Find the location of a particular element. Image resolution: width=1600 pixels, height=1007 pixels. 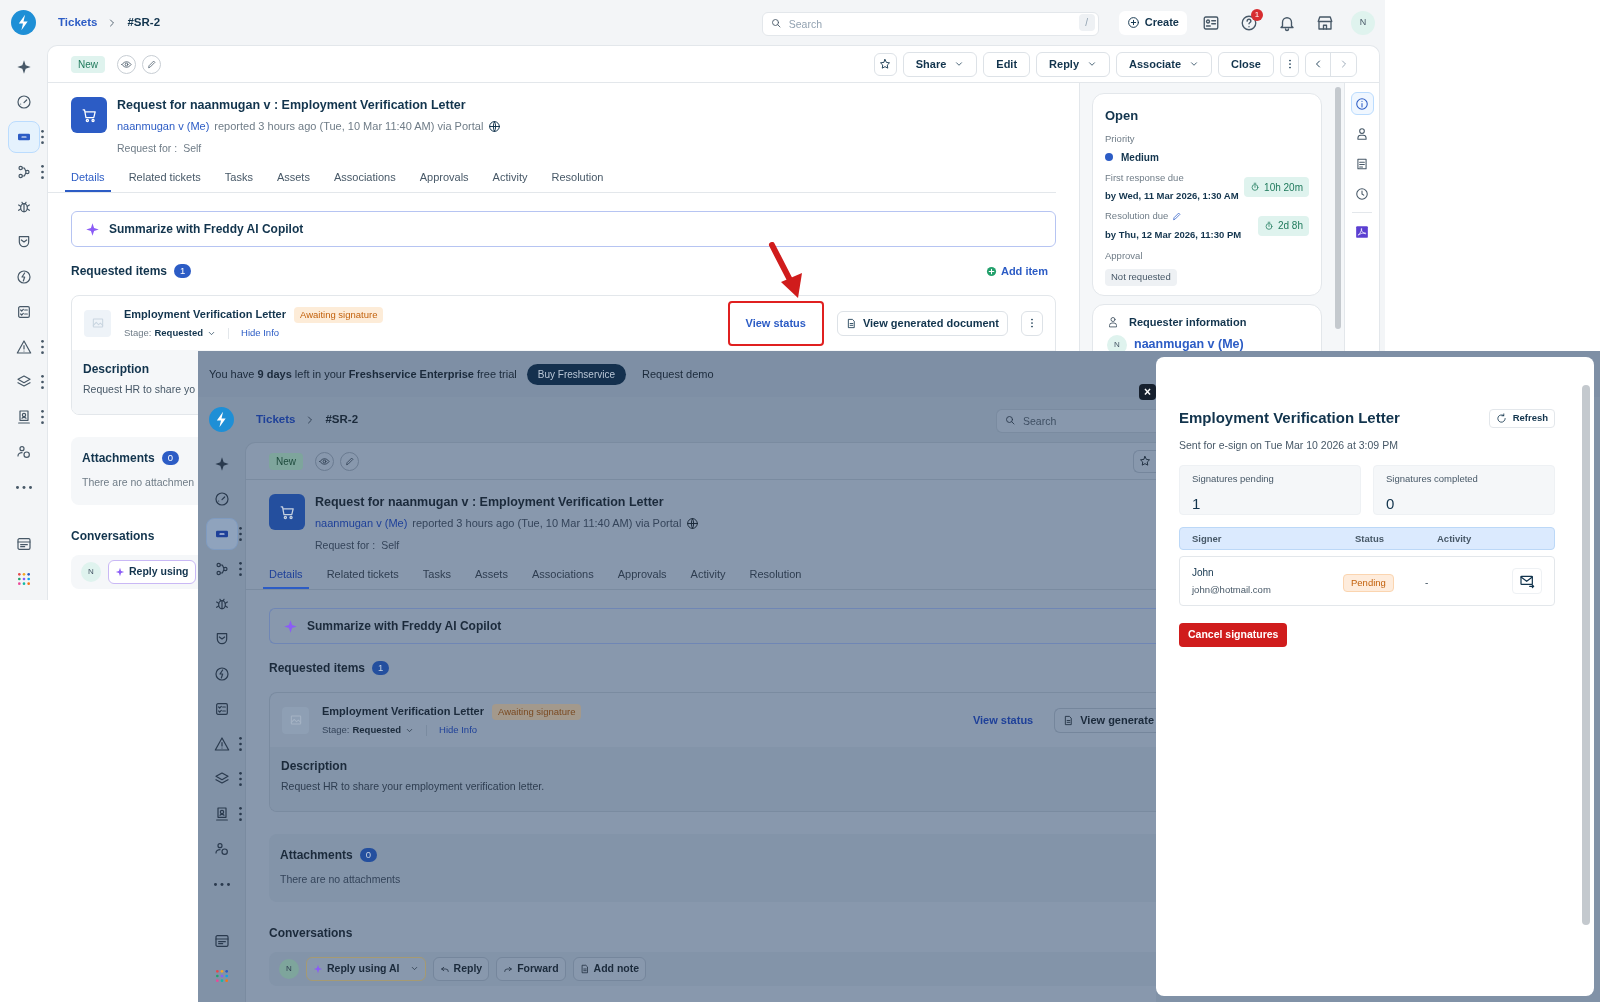

panel-icon is located at coordinates (23, 544).